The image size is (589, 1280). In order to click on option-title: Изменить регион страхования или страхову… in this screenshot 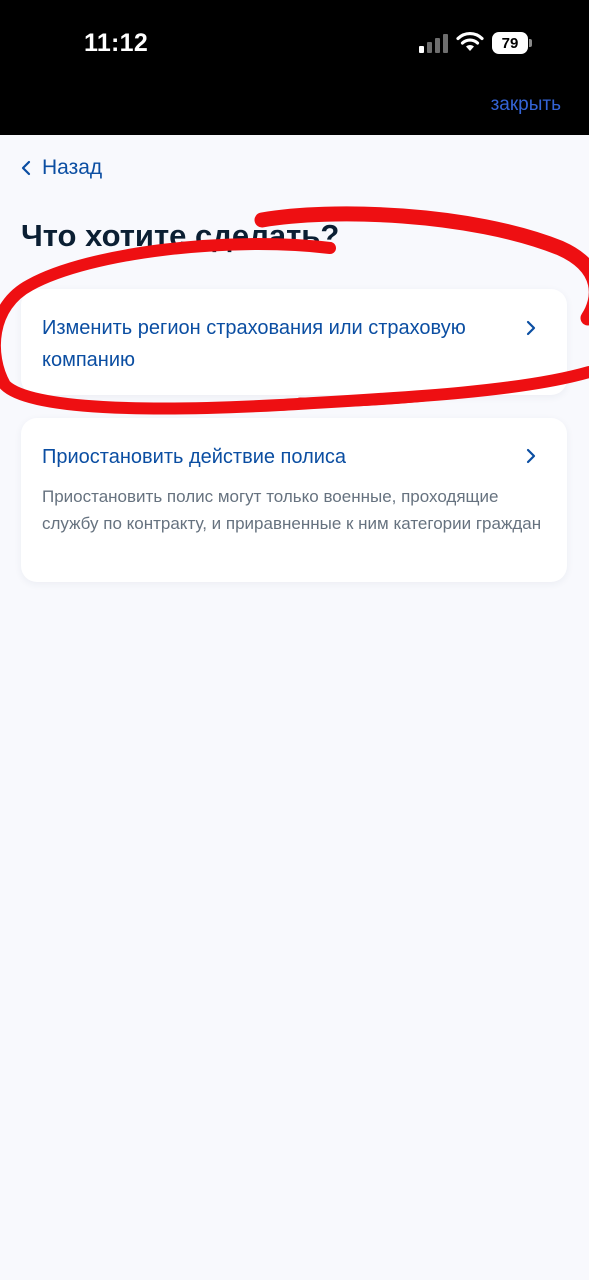, I will do `click(254, 344)`.